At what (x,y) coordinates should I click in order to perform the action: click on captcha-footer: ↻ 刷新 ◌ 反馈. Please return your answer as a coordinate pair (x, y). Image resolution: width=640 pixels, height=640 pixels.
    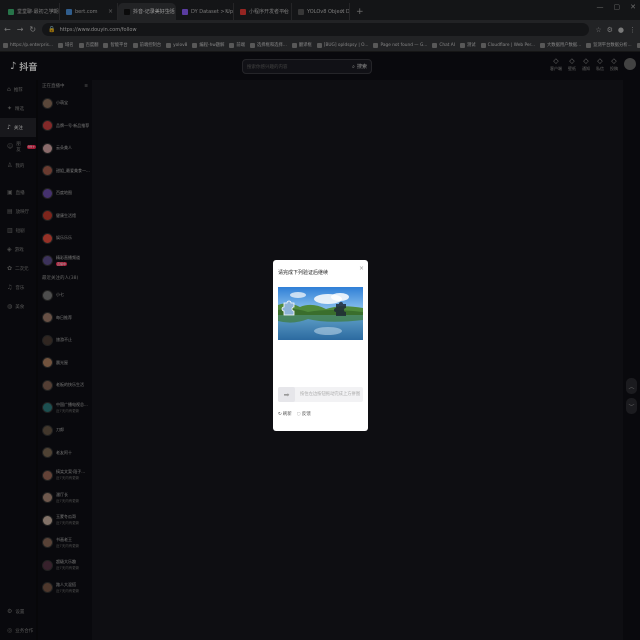
    Looking at the image, I should click on (294, 414).